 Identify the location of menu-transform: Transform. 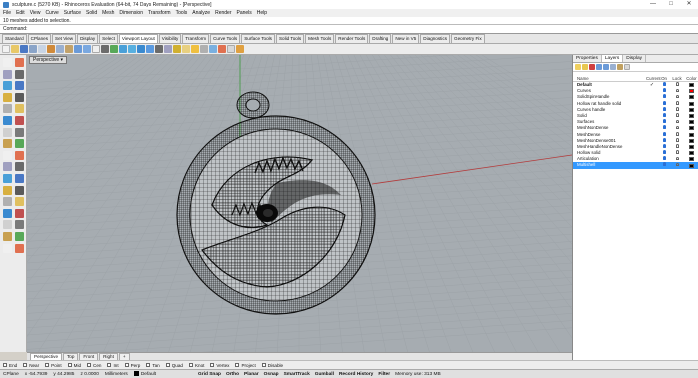
(159, 13).